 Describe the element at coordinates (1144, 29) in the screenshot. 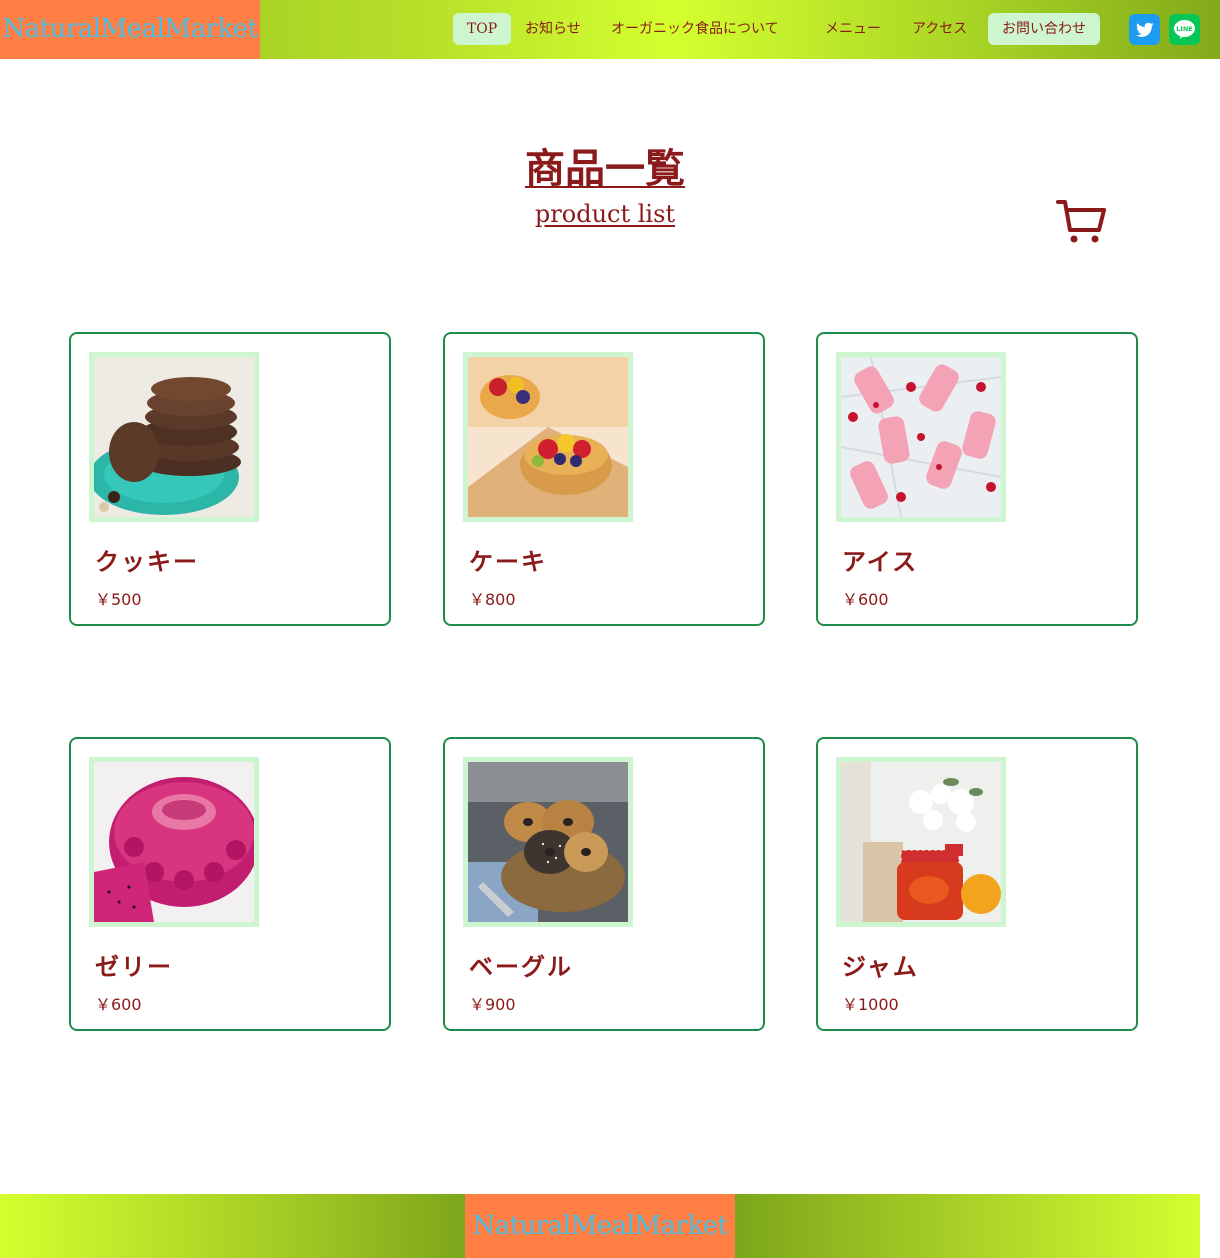

I see `twitter-icon` at that location.